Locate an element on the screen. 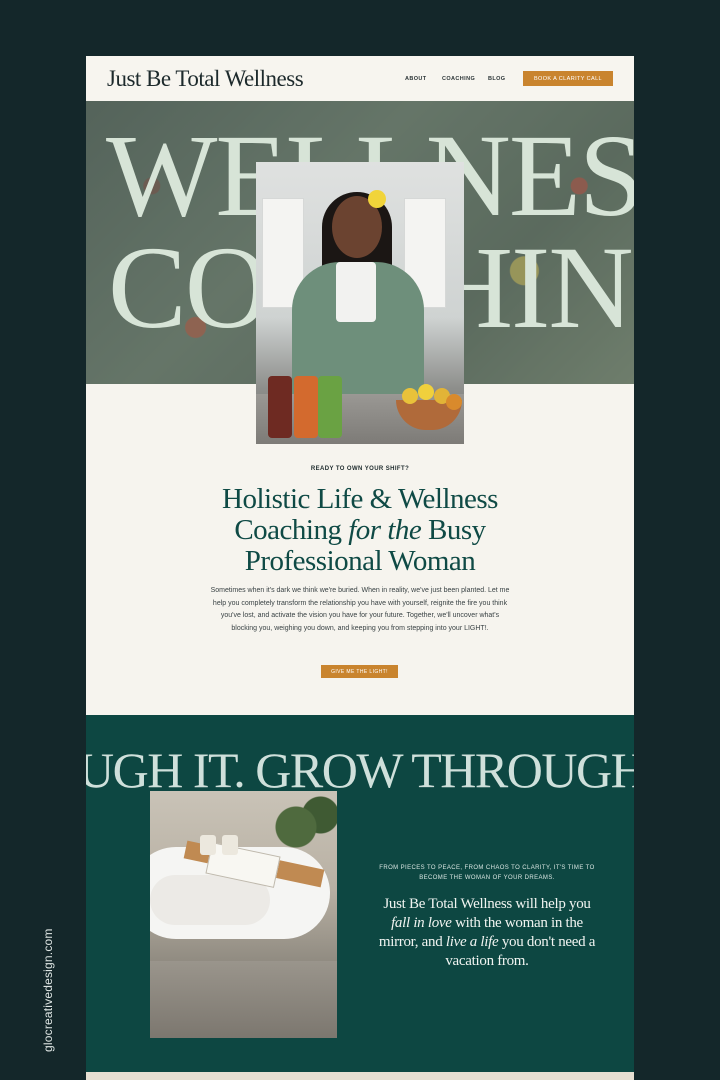 Image resolution: width=720 pixels, height=1080 pixels. juice-jar-orange is located at coordinates (306, 407).